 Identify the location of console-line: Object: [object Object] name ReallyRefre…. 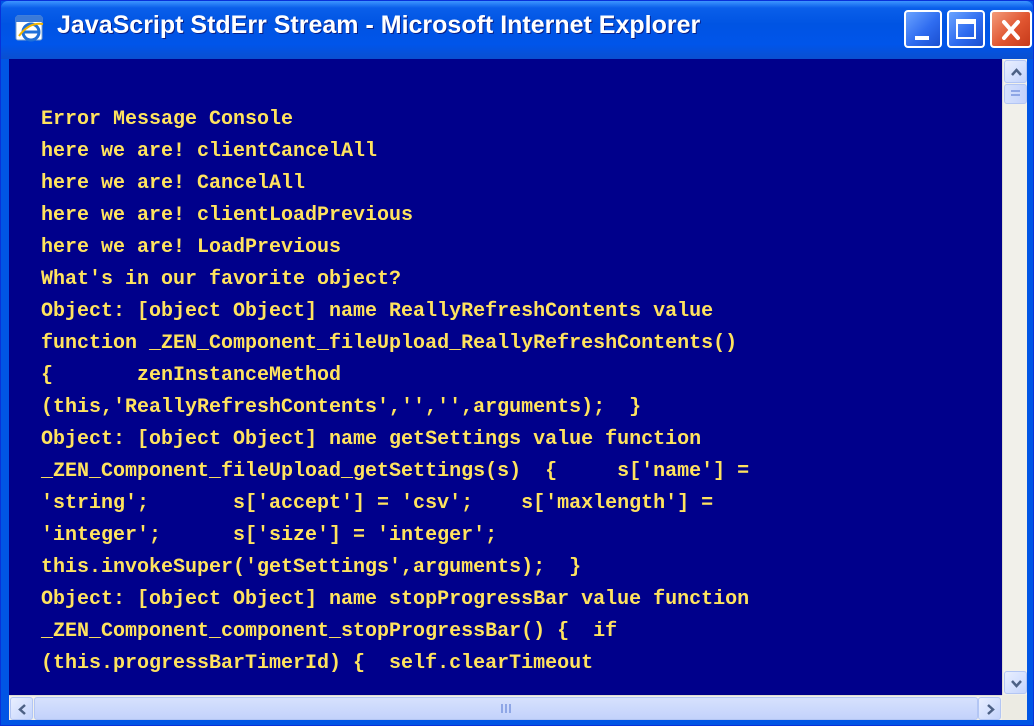
(377, 311).